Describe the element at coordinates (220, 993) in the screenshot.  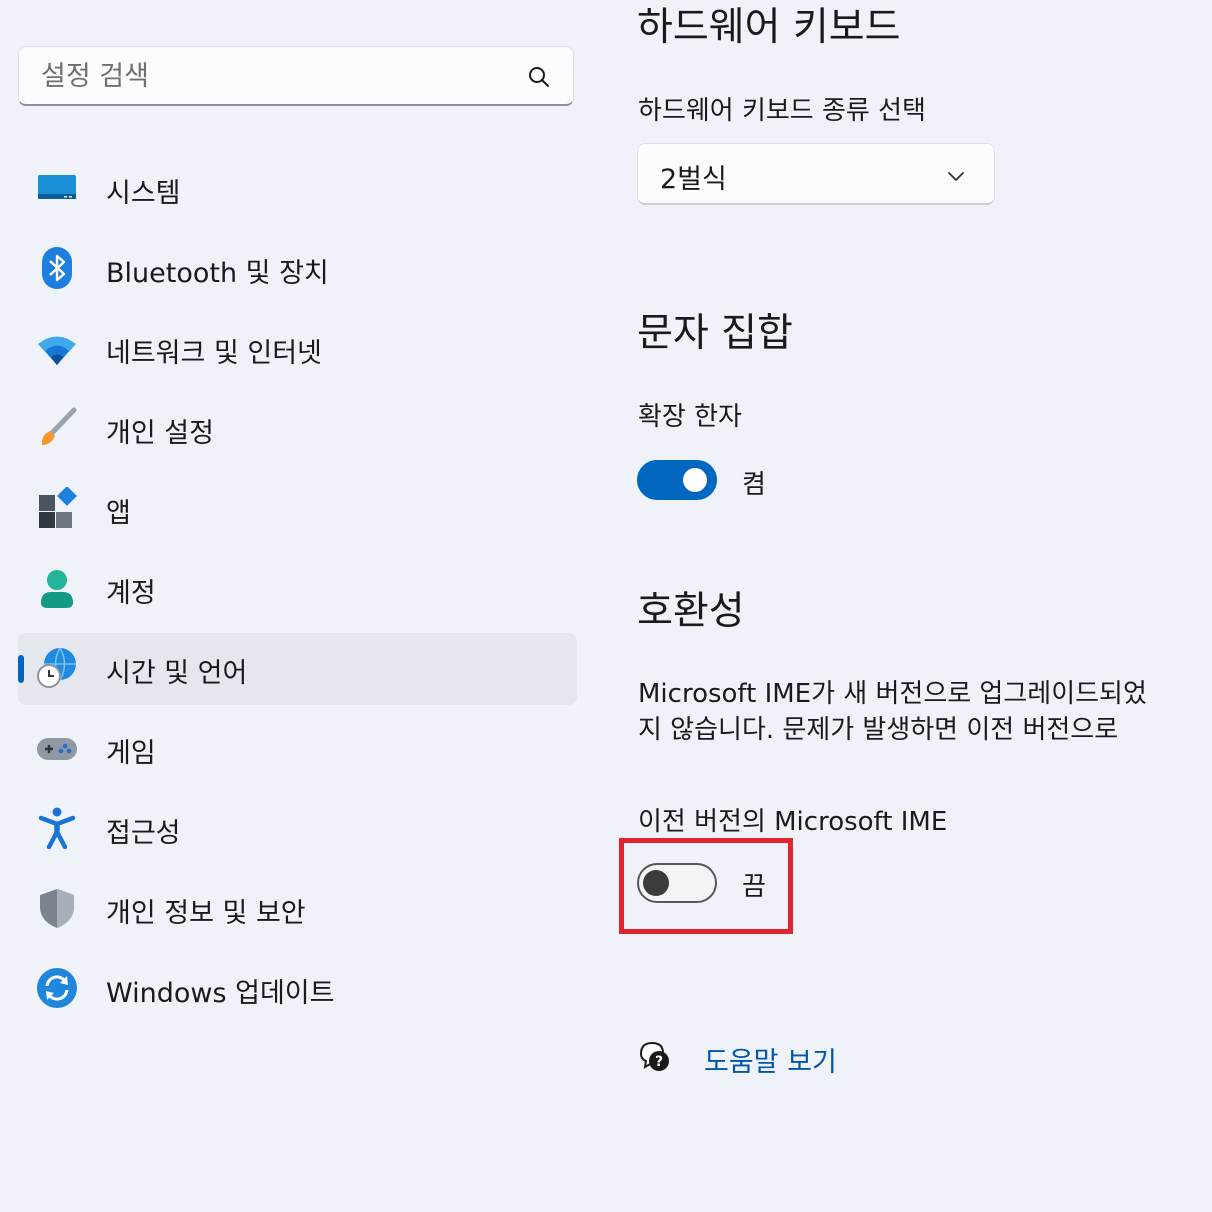
I see `sidebar-item-label: Windows 업데이트` at that location.